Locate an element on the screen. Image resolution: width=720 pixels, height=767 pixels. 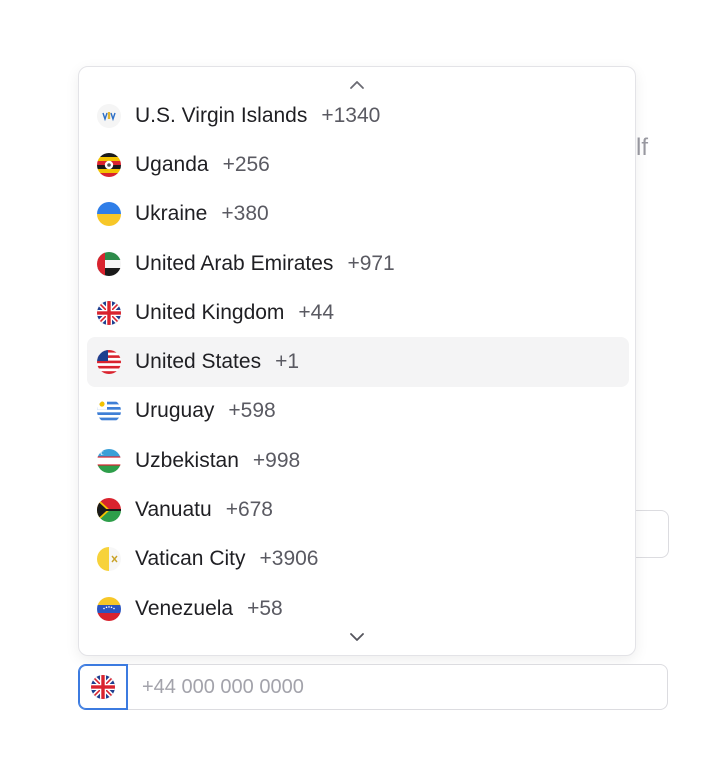
chevron-up-icon is located at coordinates (357, 85).